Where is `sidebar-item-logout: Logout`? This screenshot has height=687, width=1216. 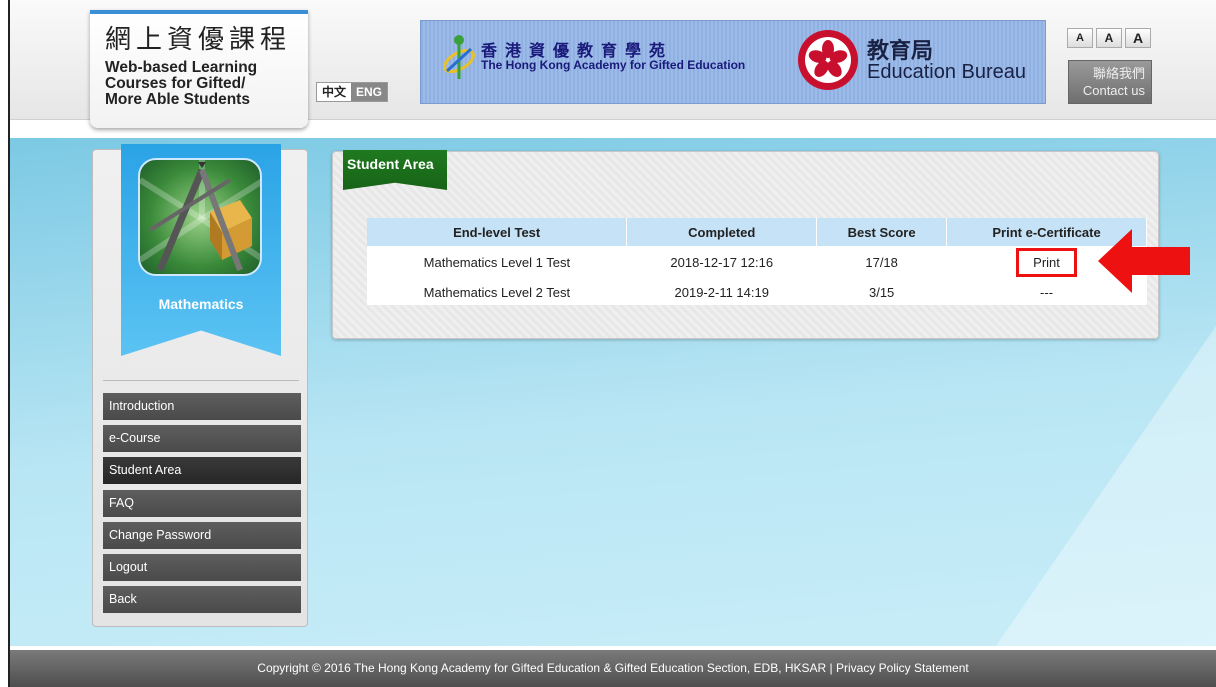
sidebar-item-logout: Logout is located at coordinates (202, 567).